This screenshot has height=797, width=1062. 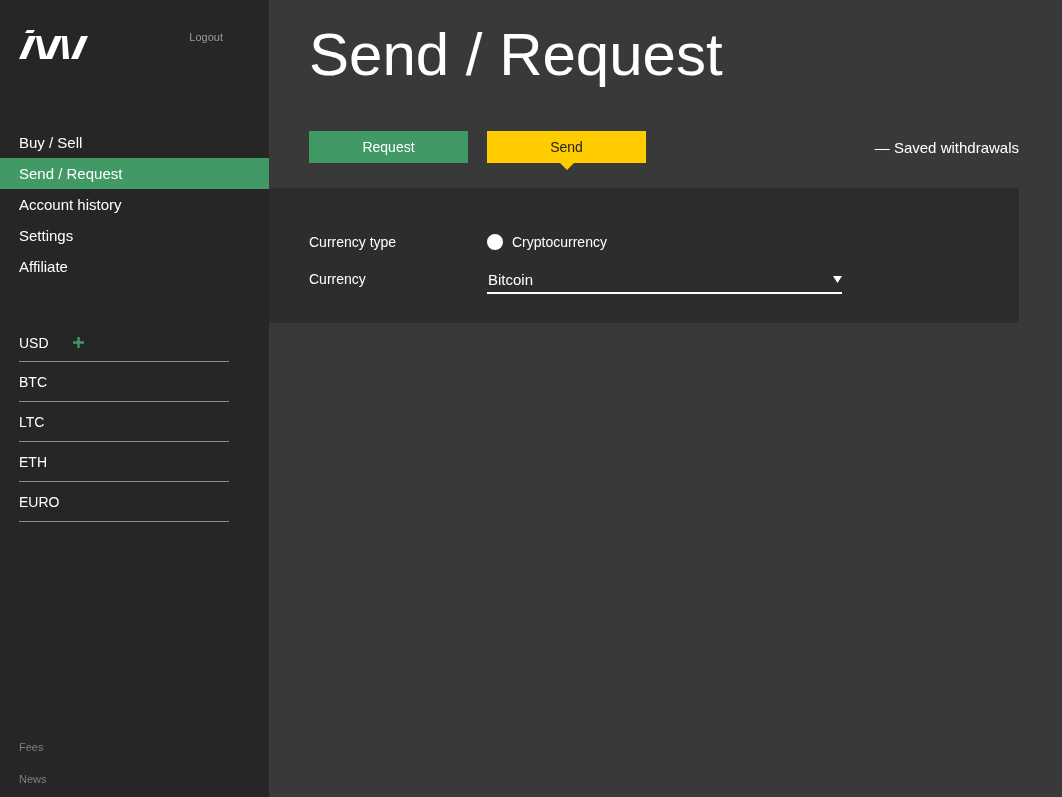 What do you see at coordinates (516, 55) in the screenshot?
I see `page-title: Send / Request` at bounding box center [516, 55].